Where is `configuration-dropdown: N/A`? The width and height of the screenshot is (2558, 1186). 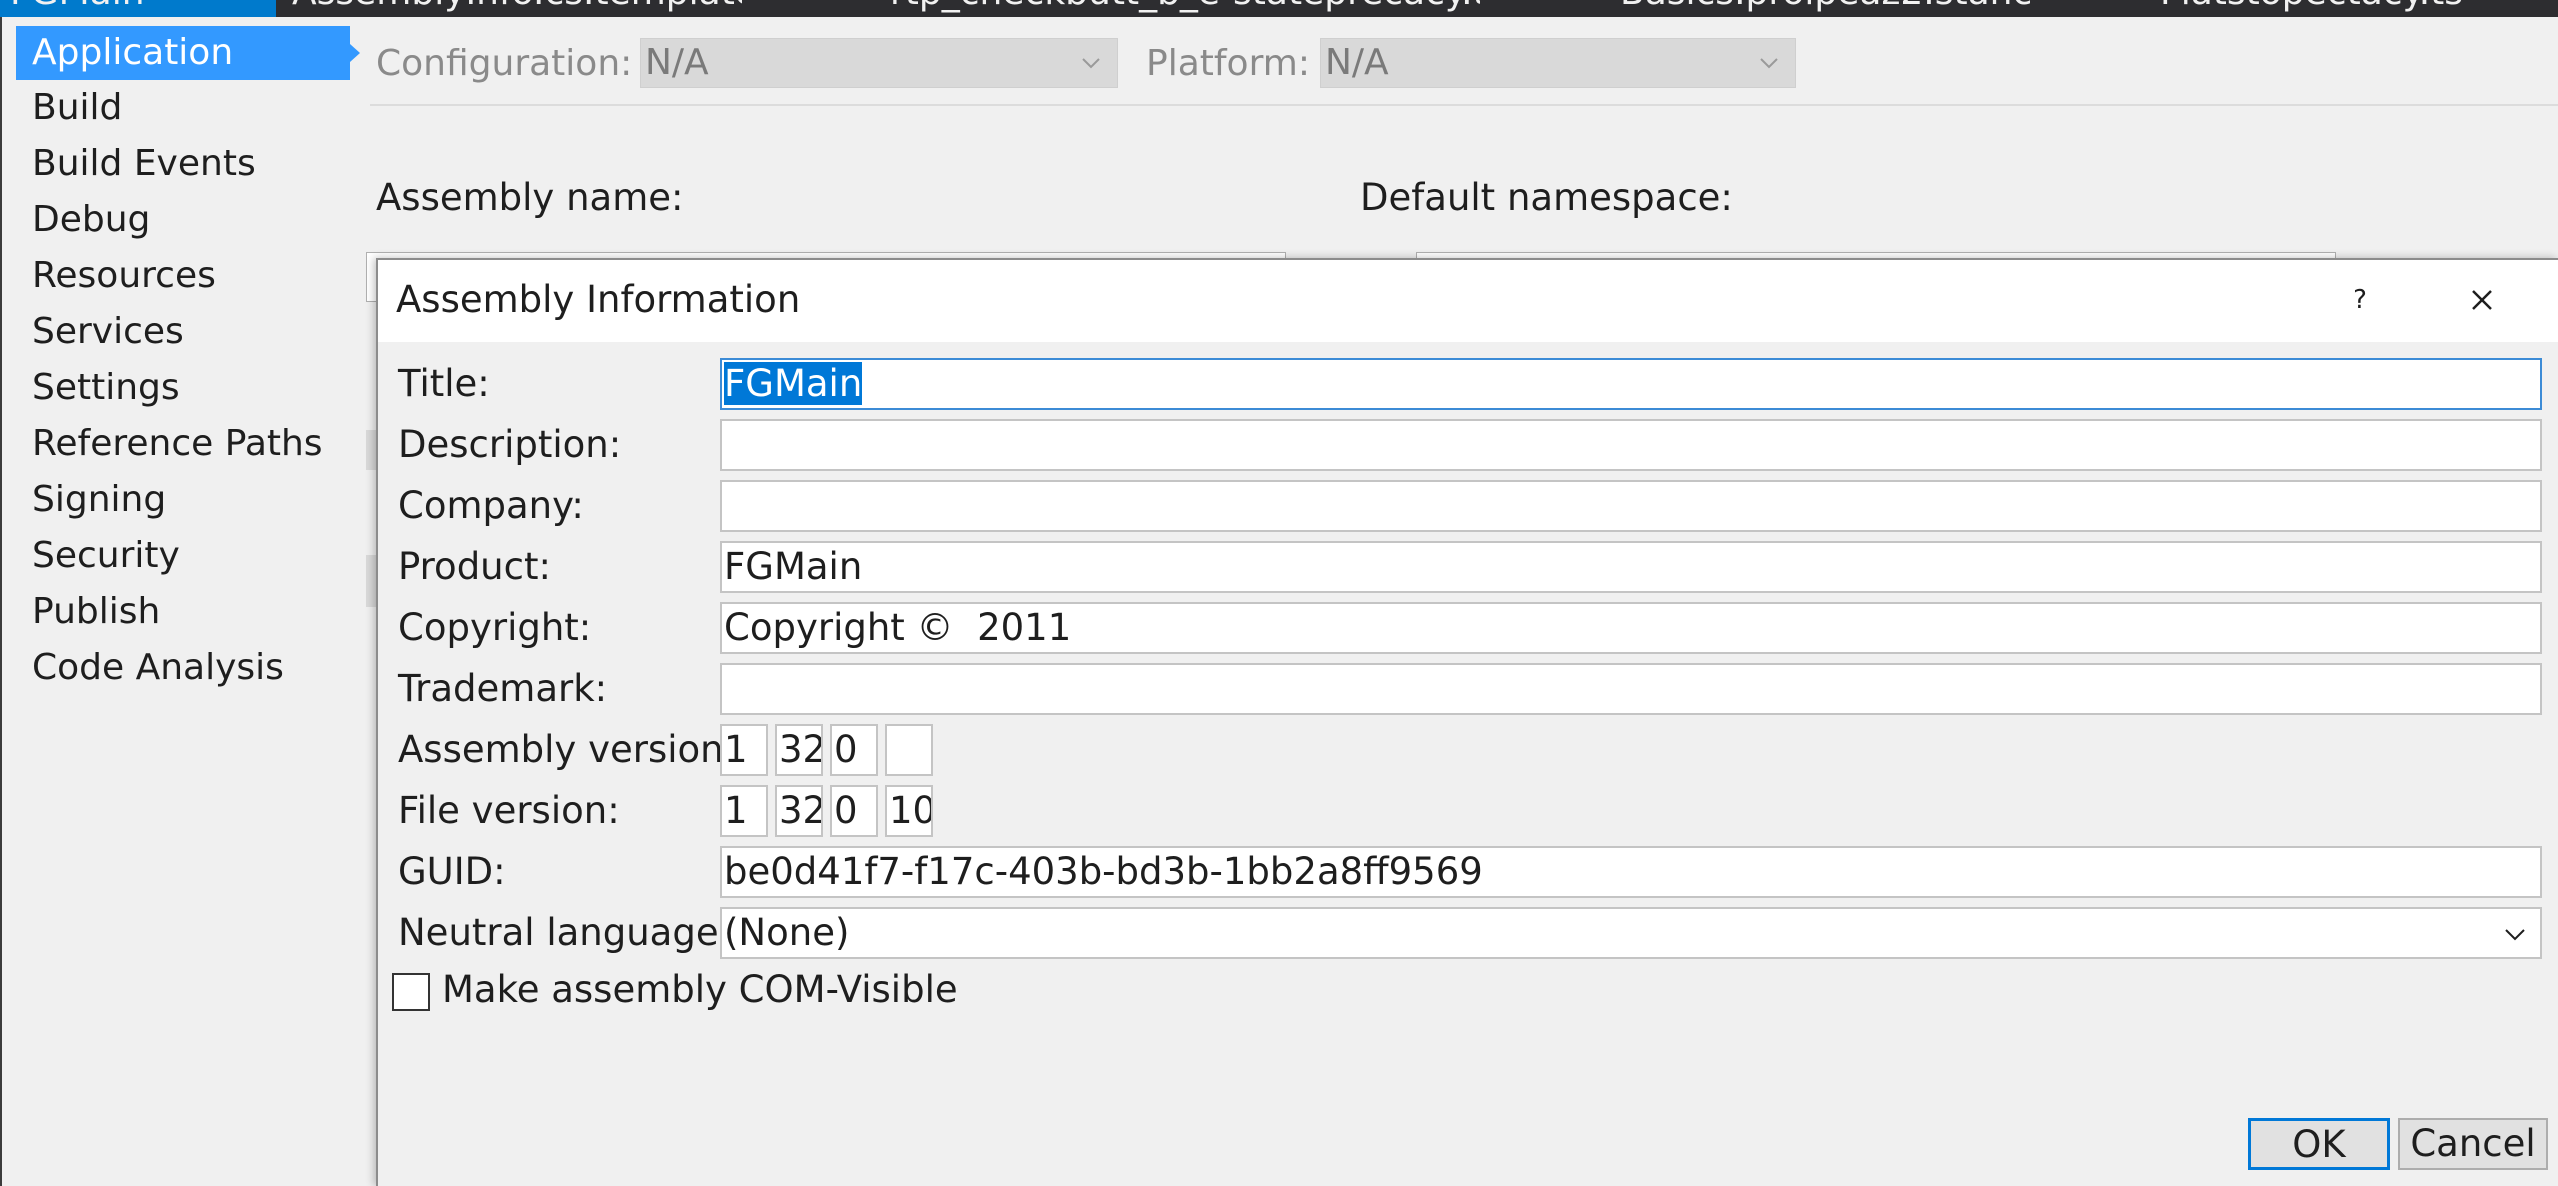
configuration-dropdown: N/A is located at coordinates (879, 63).